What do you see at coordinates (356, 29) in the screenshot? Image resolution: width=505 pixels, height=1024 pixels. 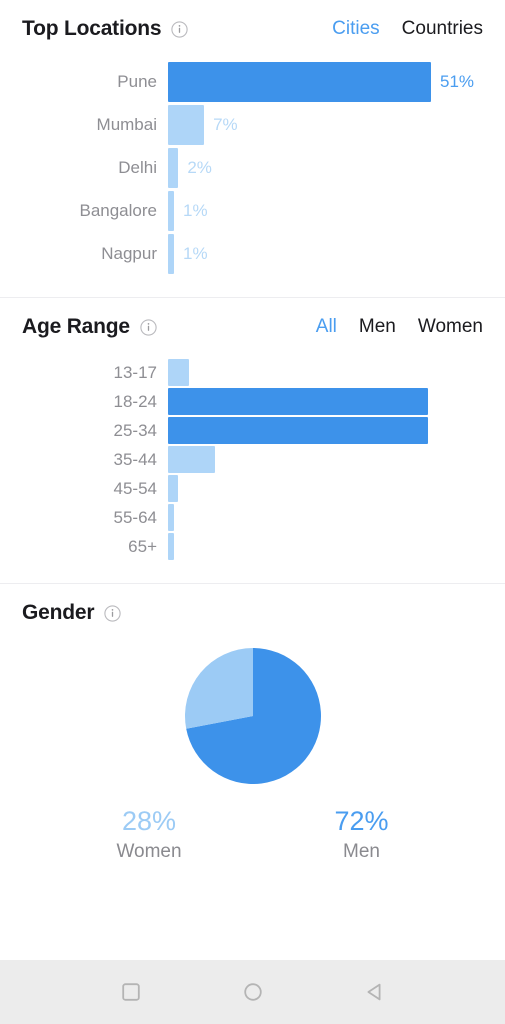 I see `tab-cities: Cities` at bounding box center [356, 29].